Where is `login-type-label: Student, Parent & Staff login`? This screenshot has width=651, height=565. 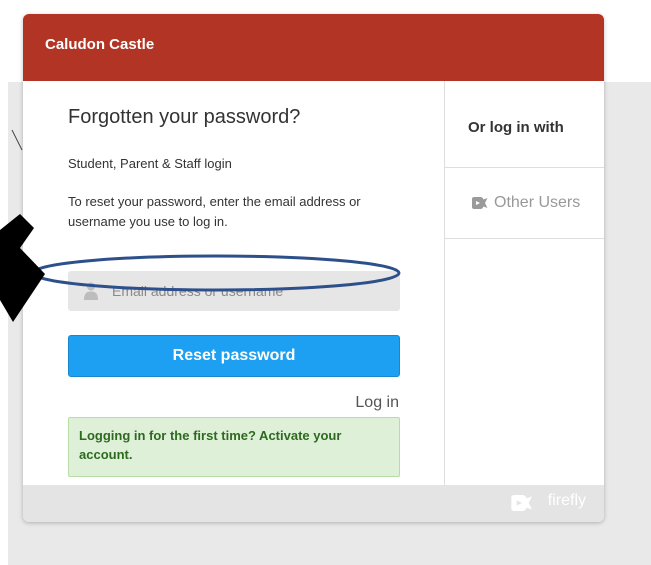 login-type-label: Student, Parent & Staff login is located at coordinates (150, 163).